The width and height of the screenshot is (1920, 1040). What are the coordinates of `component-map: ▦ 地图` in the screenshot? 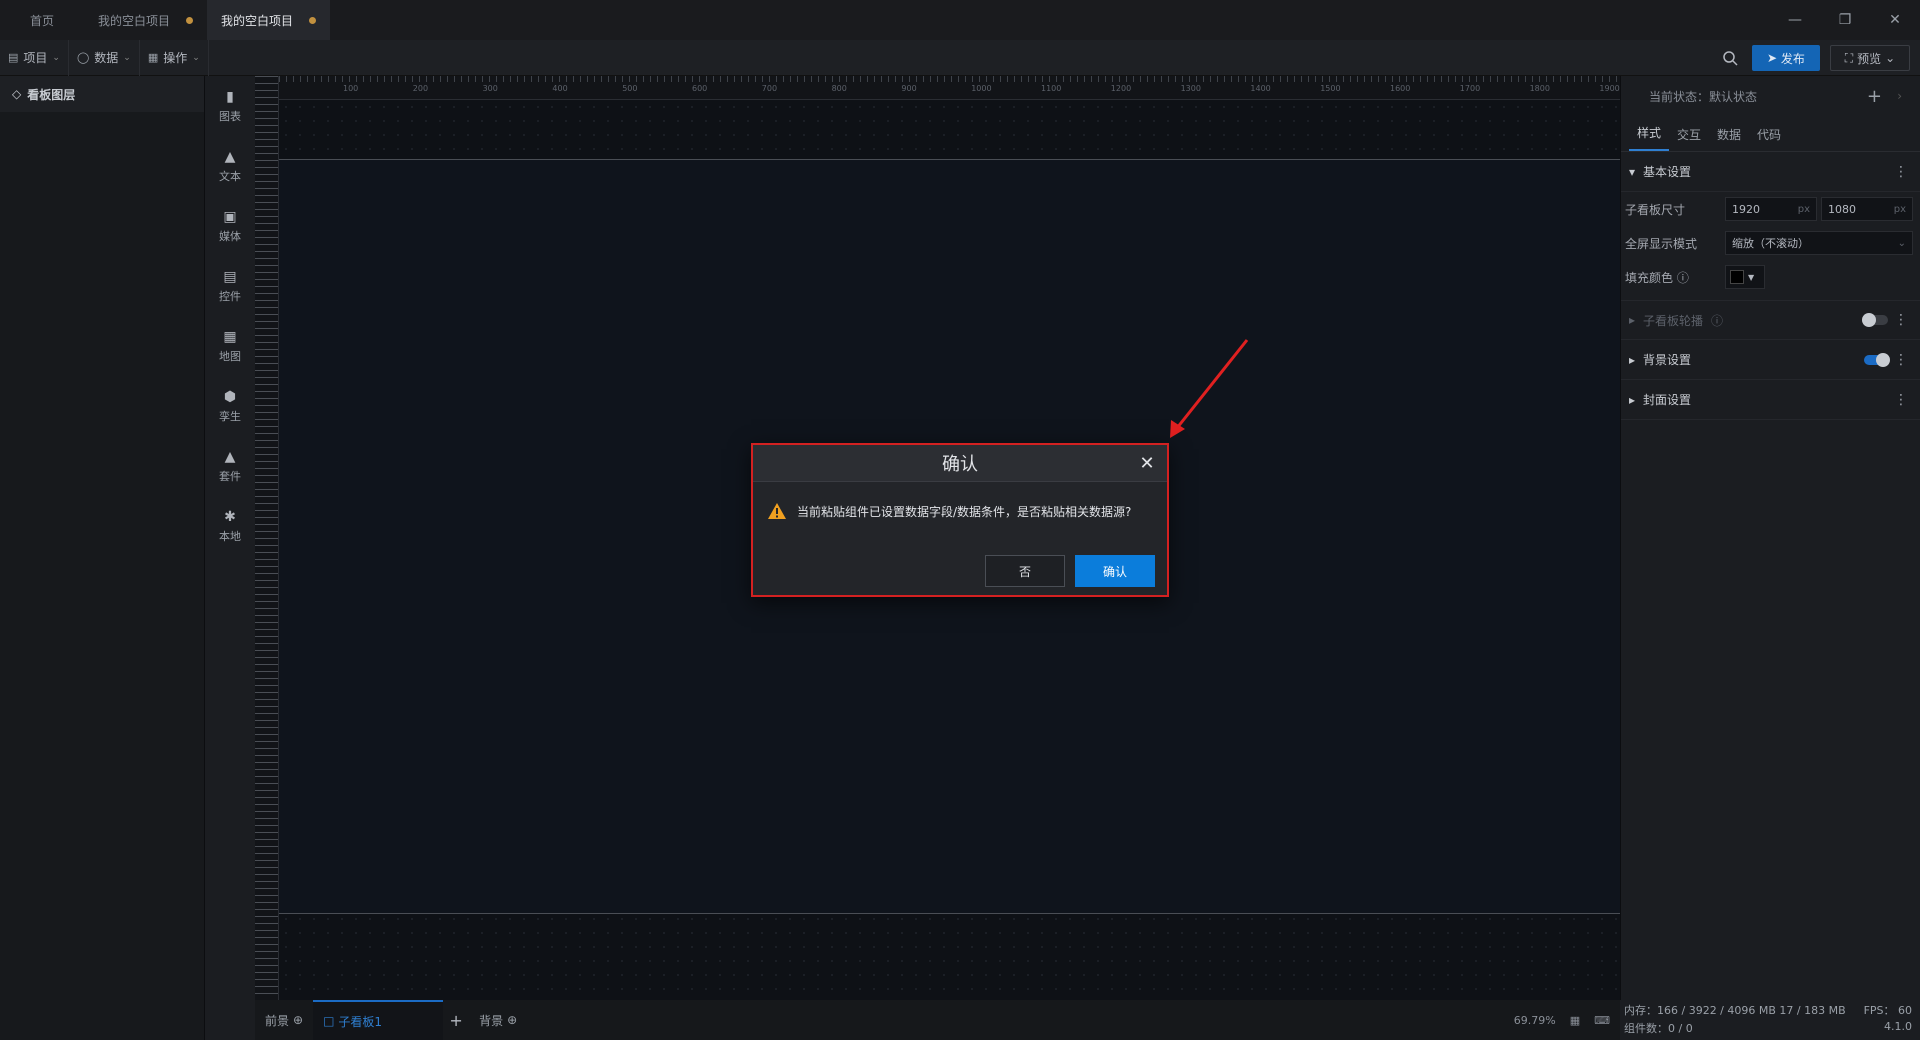 It's located at (230, 346).